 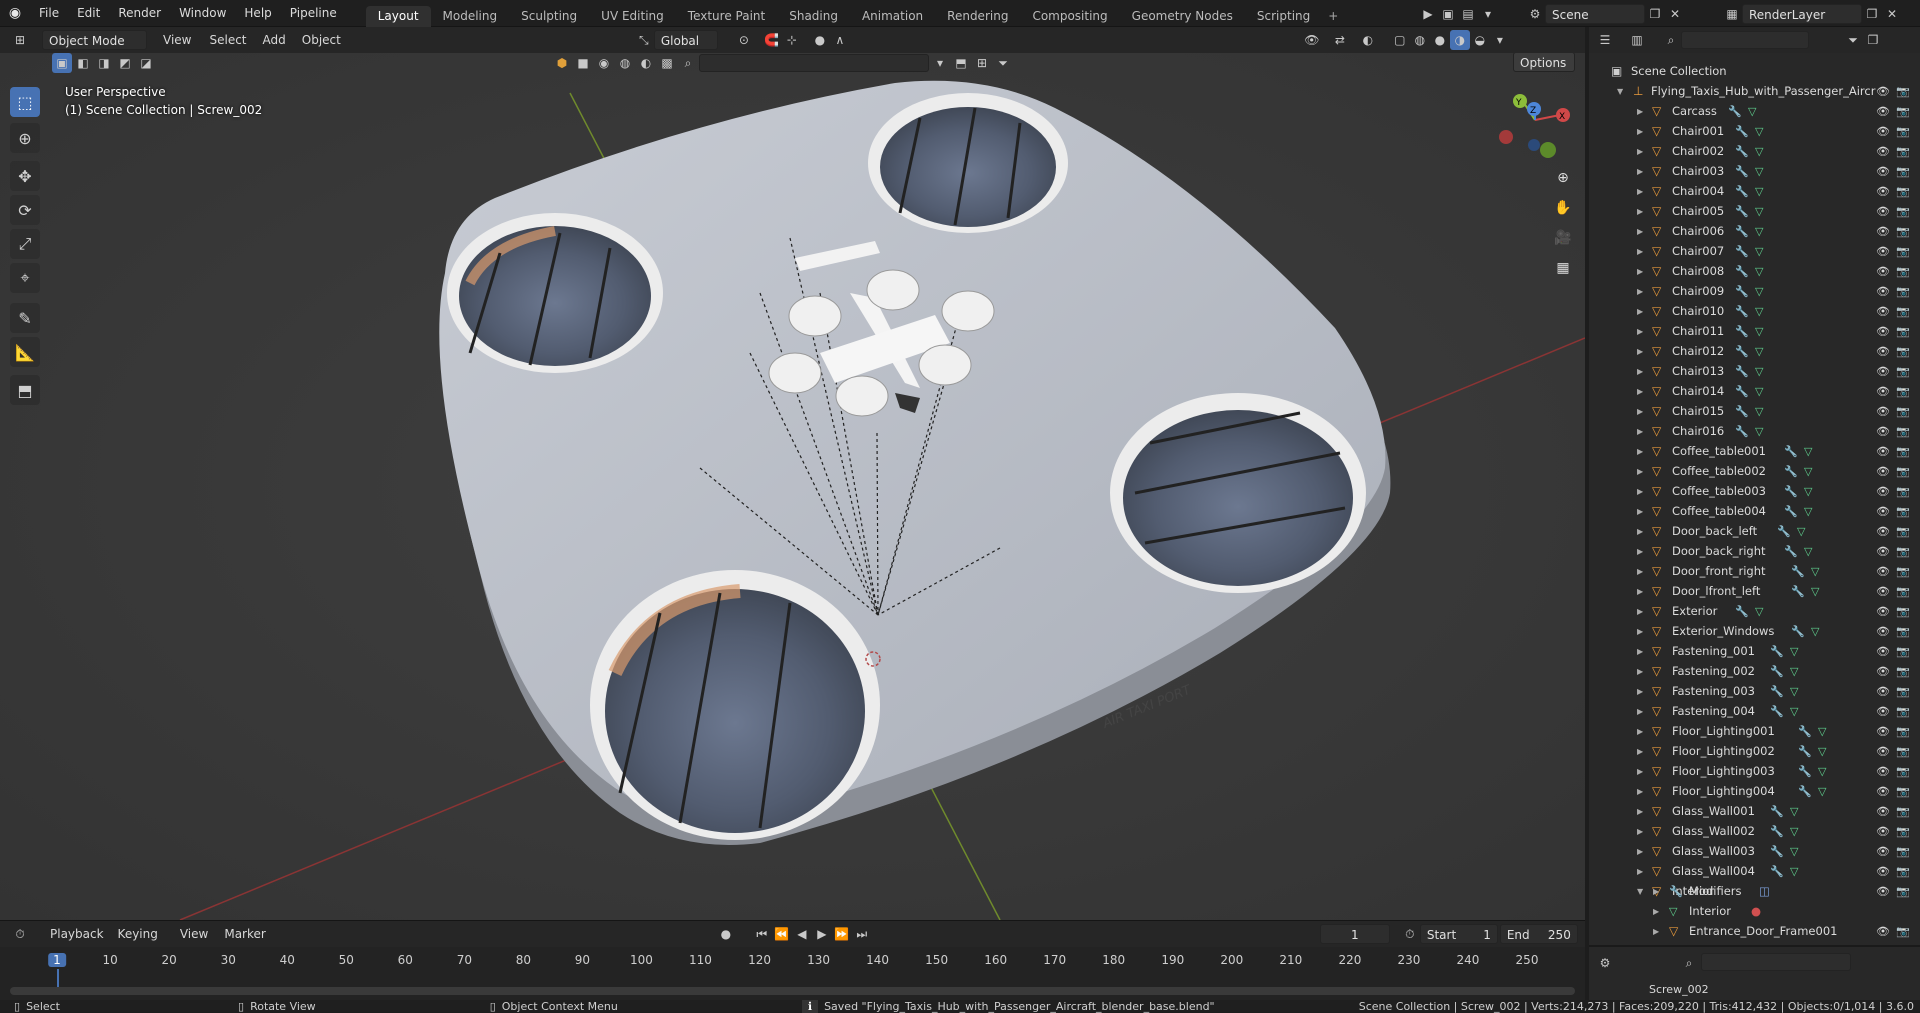 I want to click on delete-scene-icon: ✕, so click(x=1675, y=14).